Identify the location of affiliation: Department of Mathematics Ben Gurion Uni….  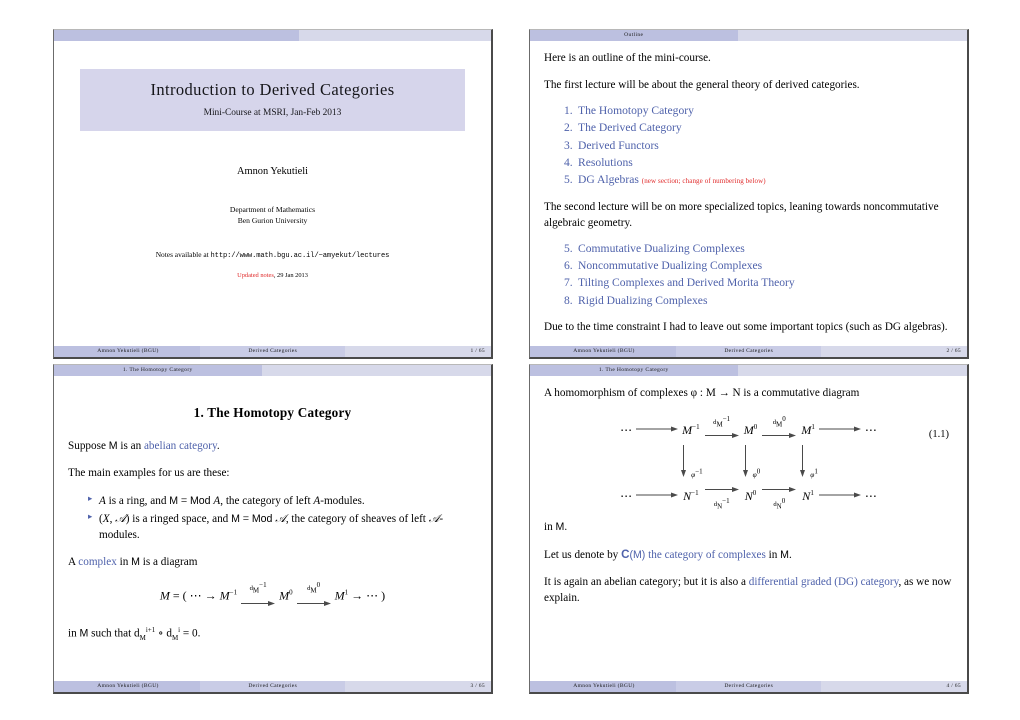
(272, 215).